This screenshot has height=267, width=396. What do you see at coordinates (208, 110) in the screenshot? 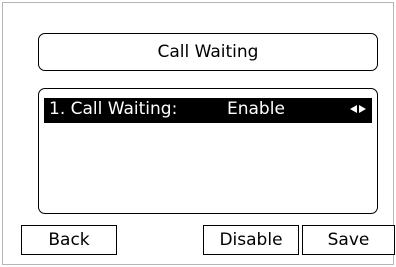
I see `call-waiting-option: 1. Call Waiting: Enable` at bounding box center [208, 110].